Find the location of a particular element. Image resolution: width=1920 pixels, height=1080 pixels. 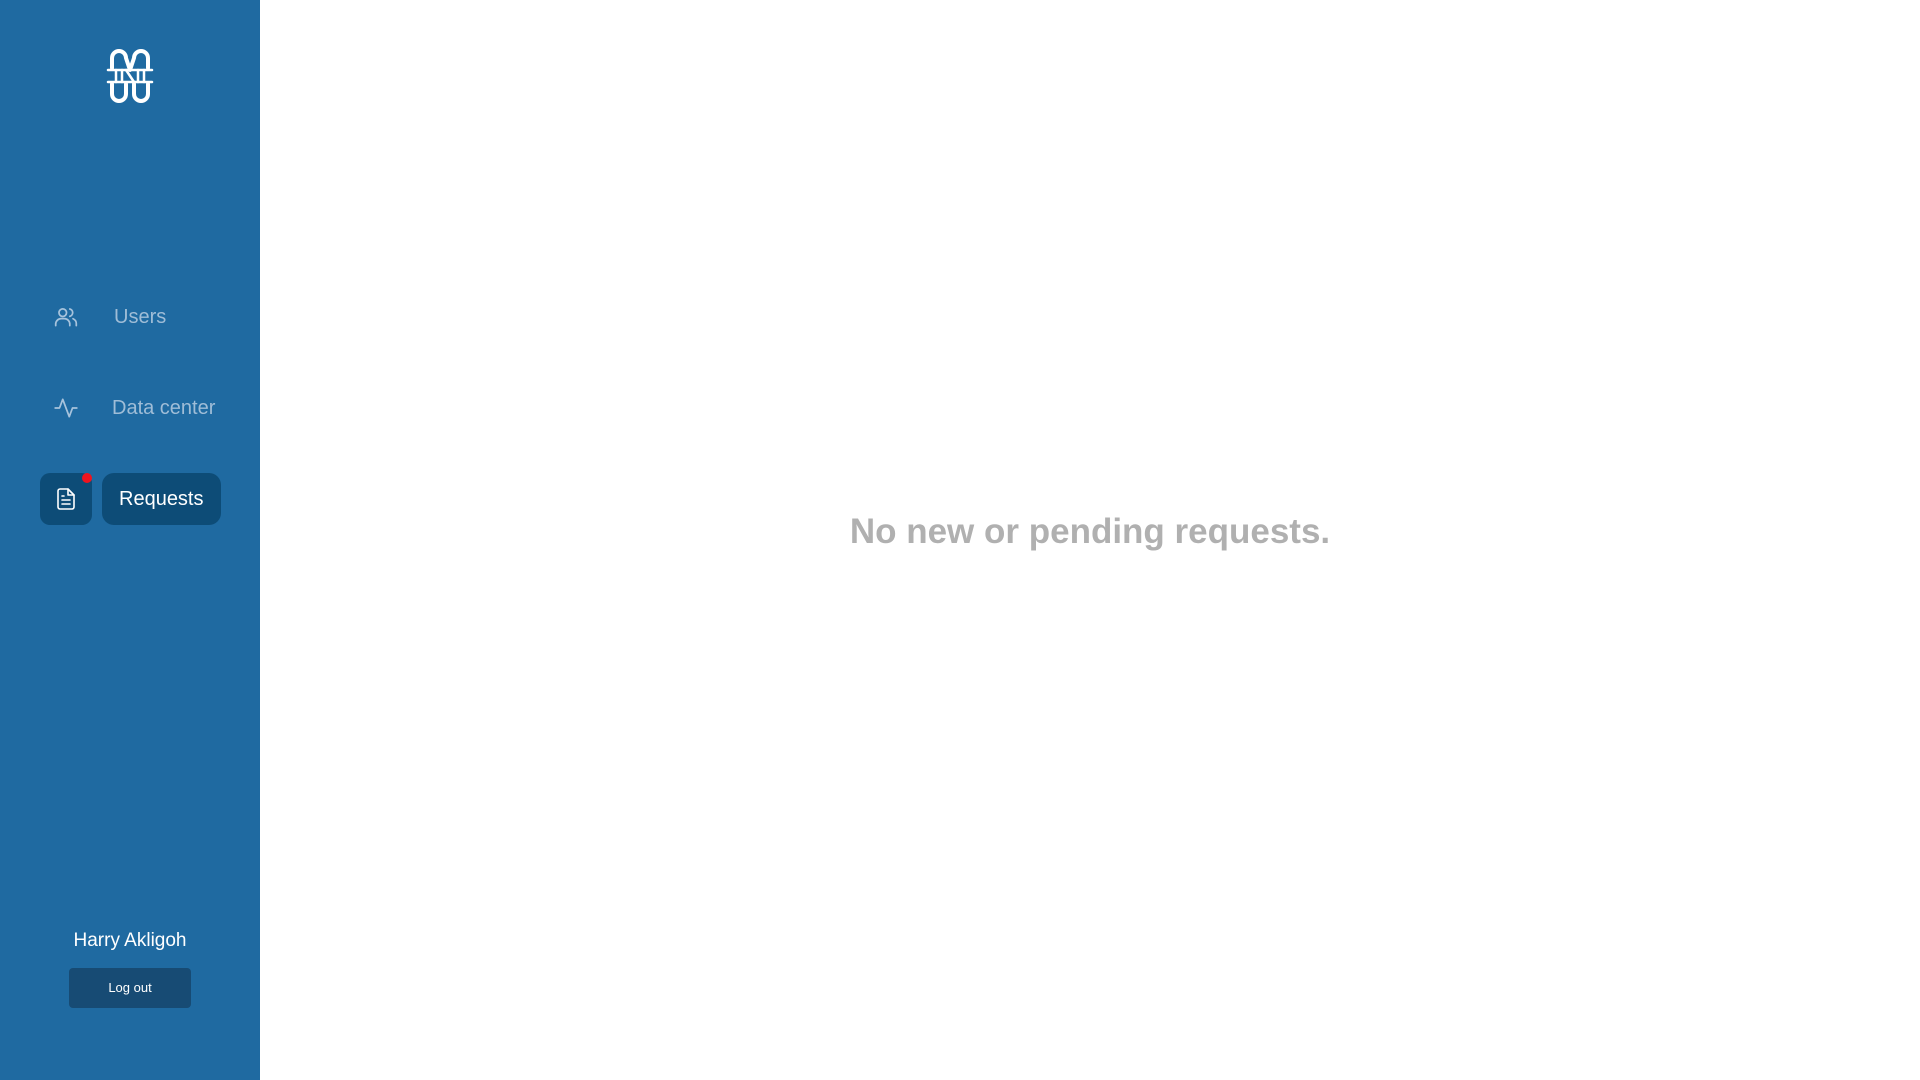

user-name: Harry Akligoh is located at coordinates (130, 940).